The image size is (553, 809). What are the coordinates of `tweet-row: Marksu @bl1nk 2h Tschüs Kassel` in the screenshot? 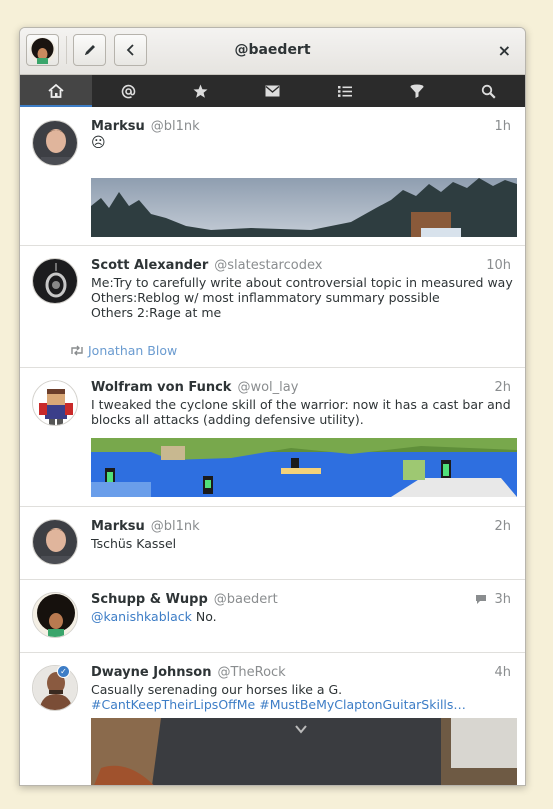 It's located at (272, 543).